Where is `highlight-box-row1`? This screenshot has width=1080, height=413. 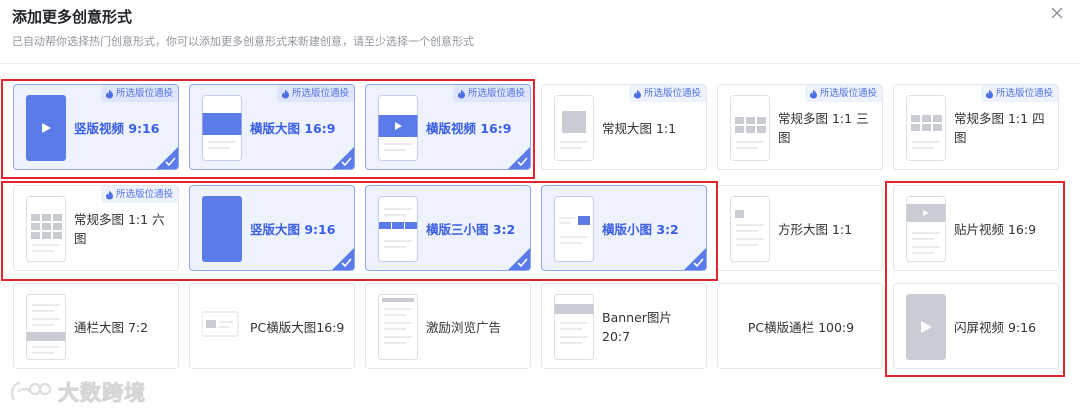 highlight-box-row1 is located at coordinates (268, 129).